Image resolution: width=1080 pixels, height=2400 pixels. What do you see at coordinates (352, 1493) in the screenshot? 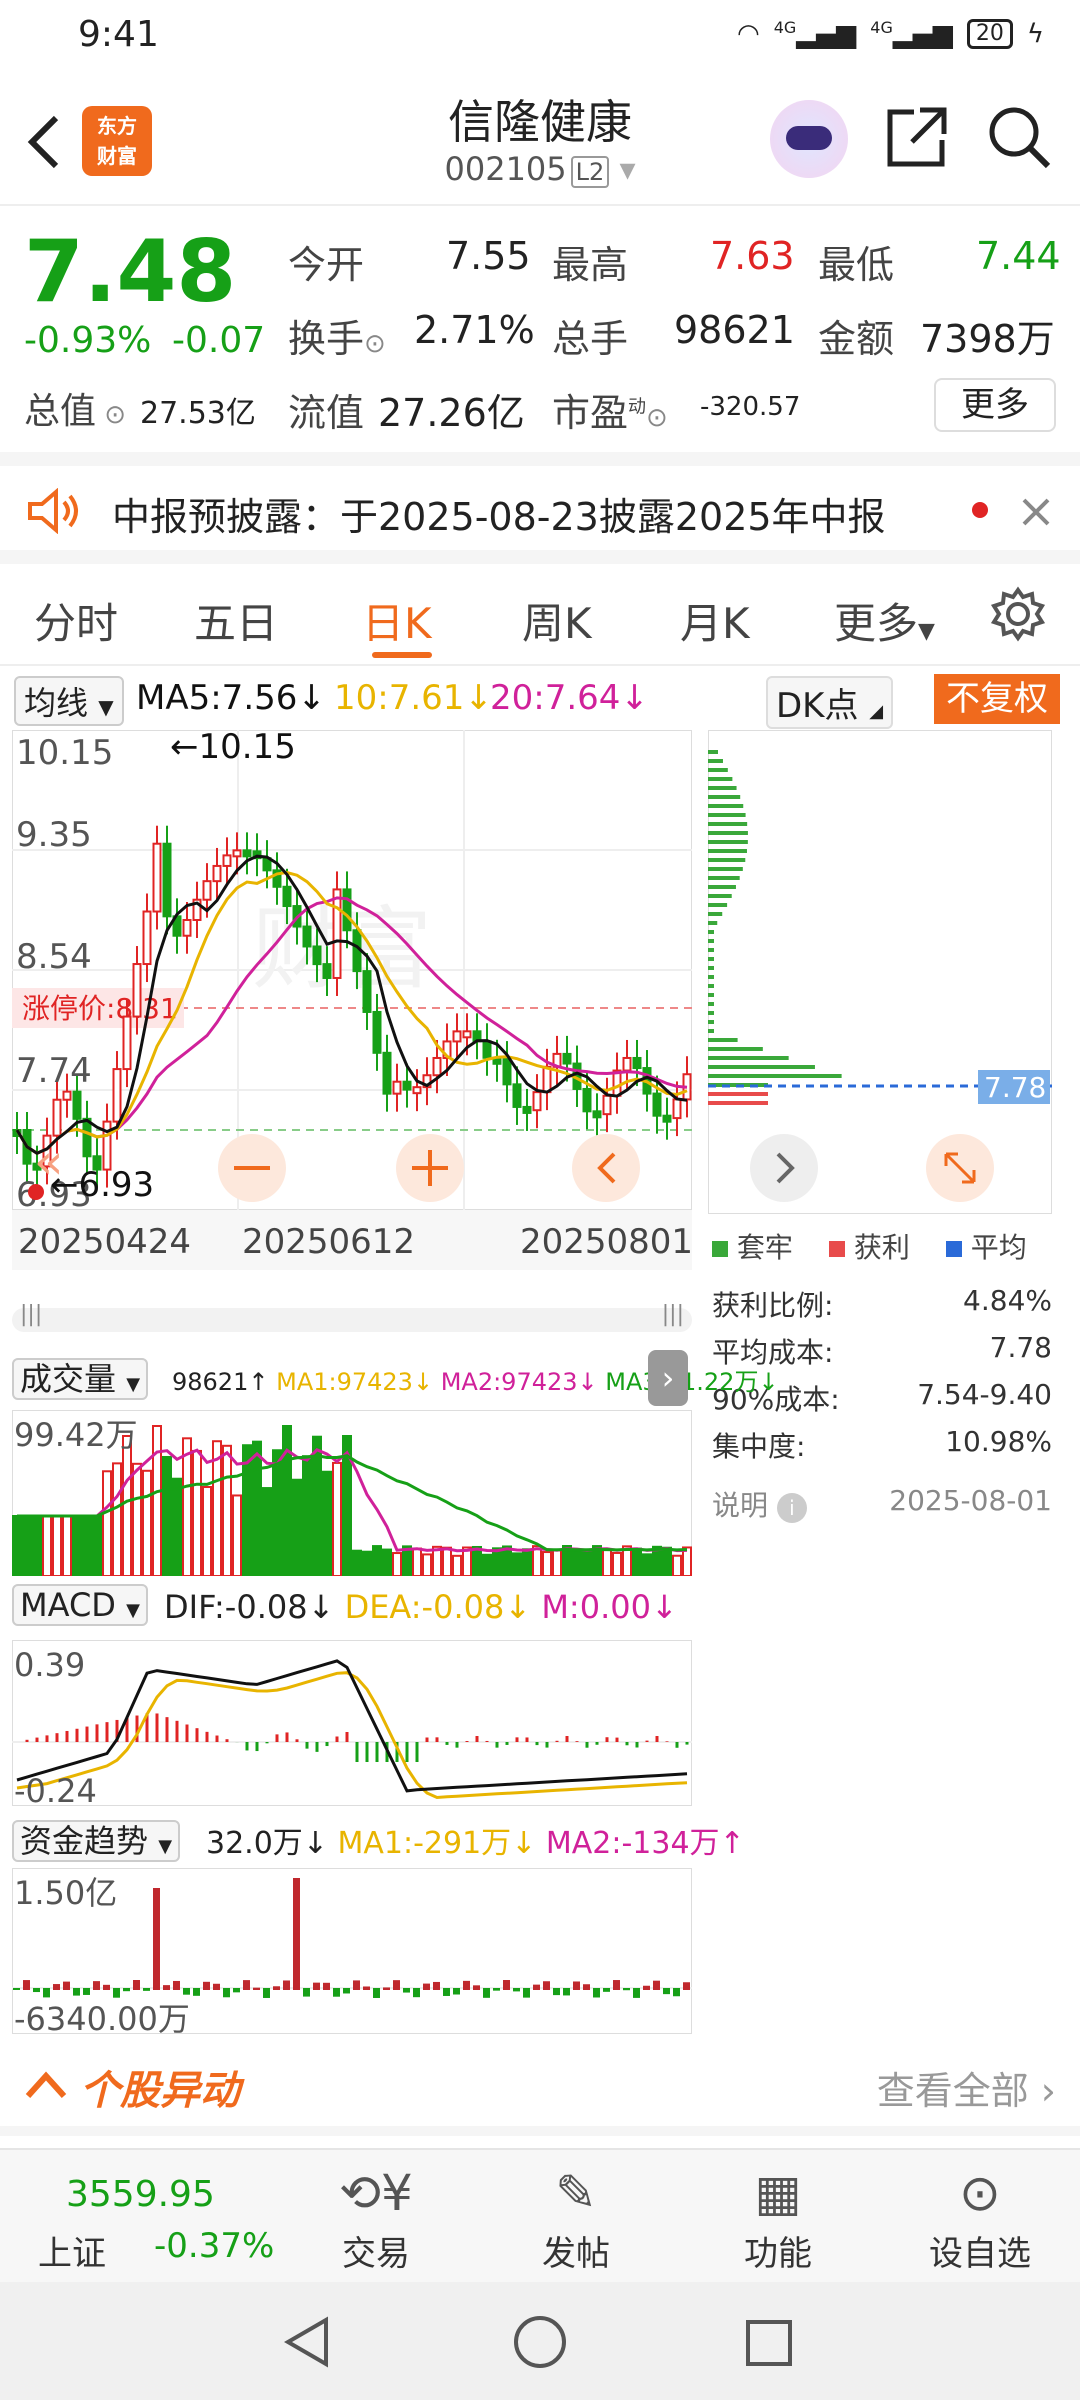
I see `volume-chart: 99.42万` at bounding box center [352, 1493].